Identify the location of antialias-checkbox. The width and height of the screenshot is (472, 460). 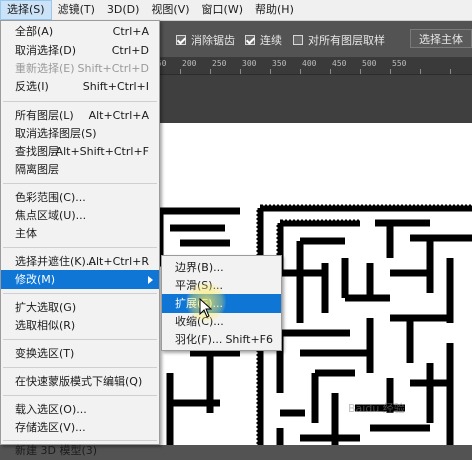
(181, 40).